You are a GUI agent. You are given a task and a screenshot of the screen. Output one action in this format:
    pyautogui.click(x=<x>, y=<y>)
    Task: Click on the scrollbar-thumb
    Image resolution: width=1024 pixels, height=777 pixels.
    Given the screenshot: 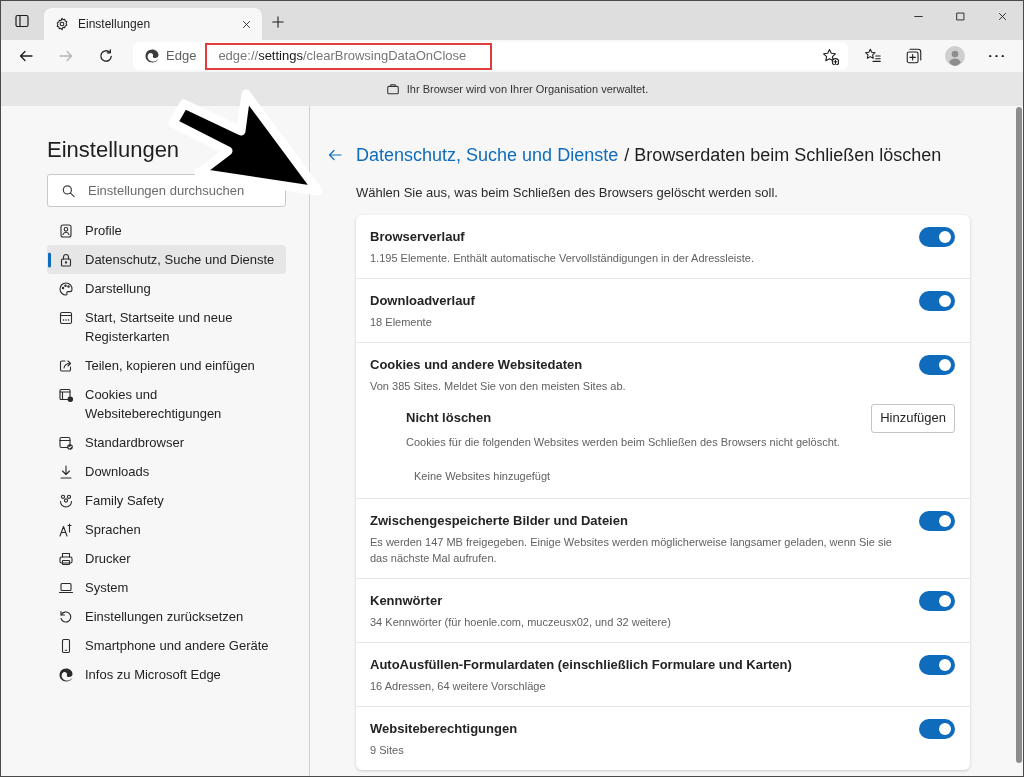 What is the action you would take?
    pyautogui.click(x=1019, y=435)
    